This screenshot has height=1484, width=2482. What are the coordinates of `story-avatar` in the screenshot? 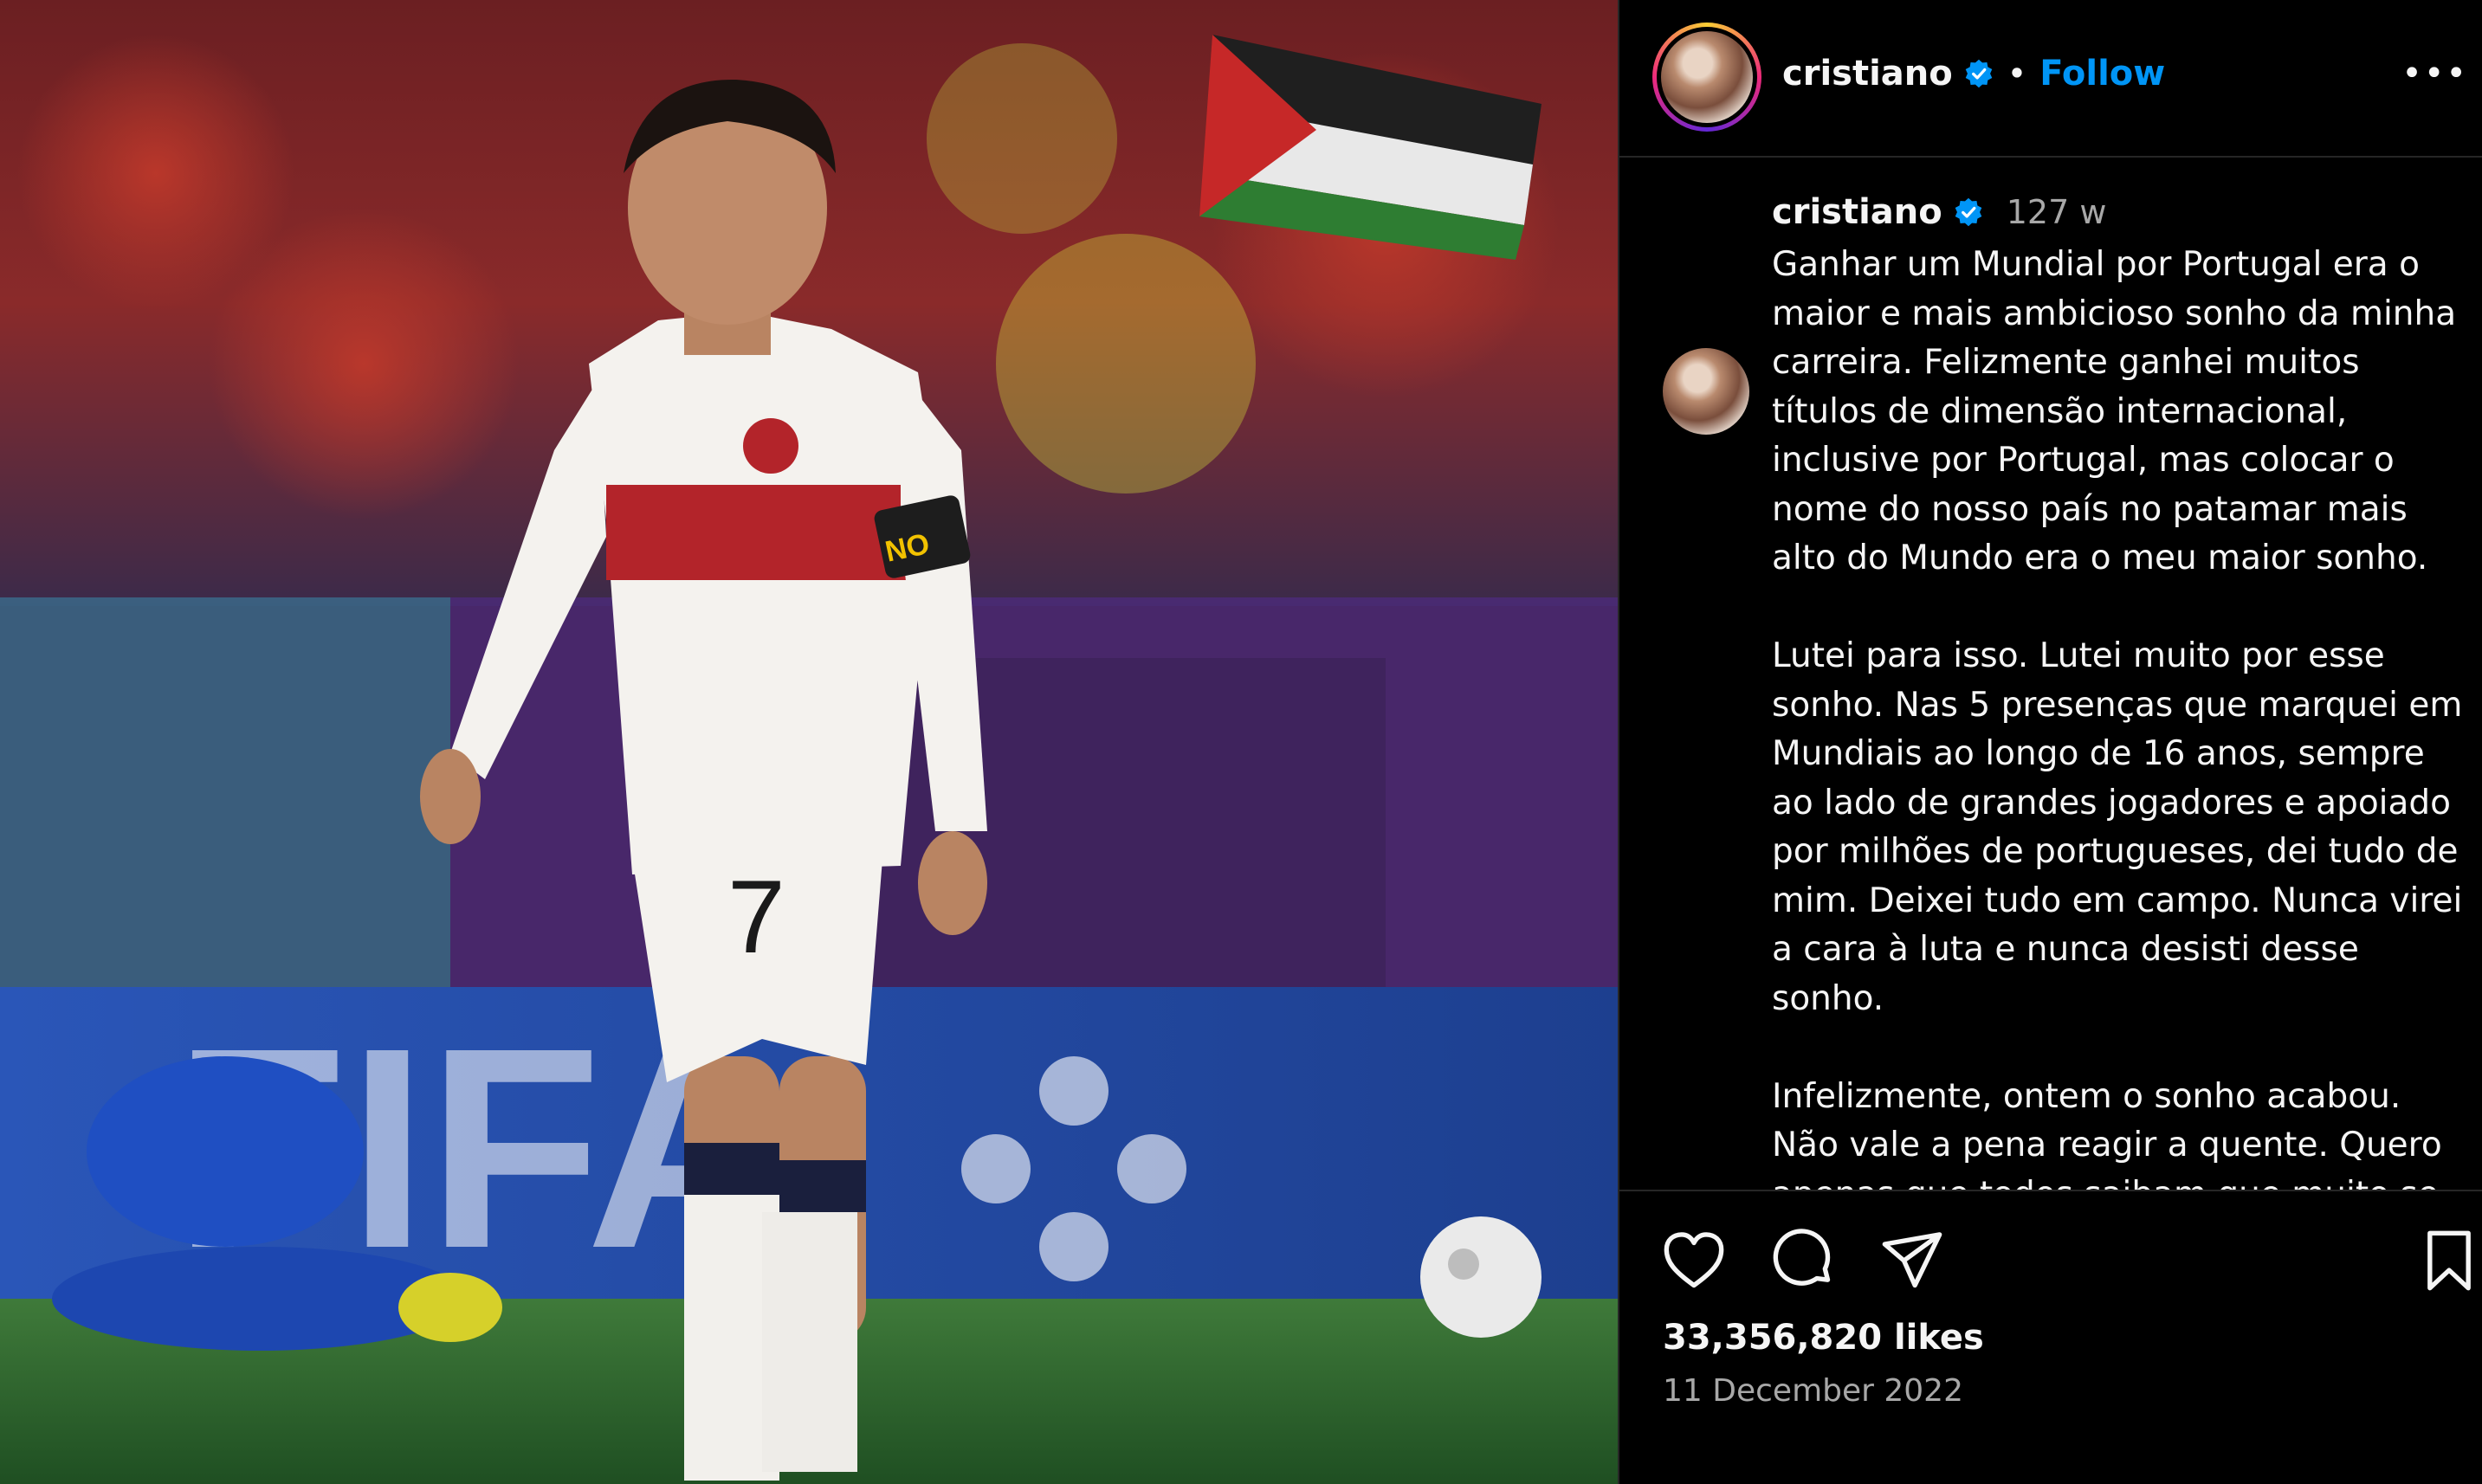 It's located at (1706, 77).